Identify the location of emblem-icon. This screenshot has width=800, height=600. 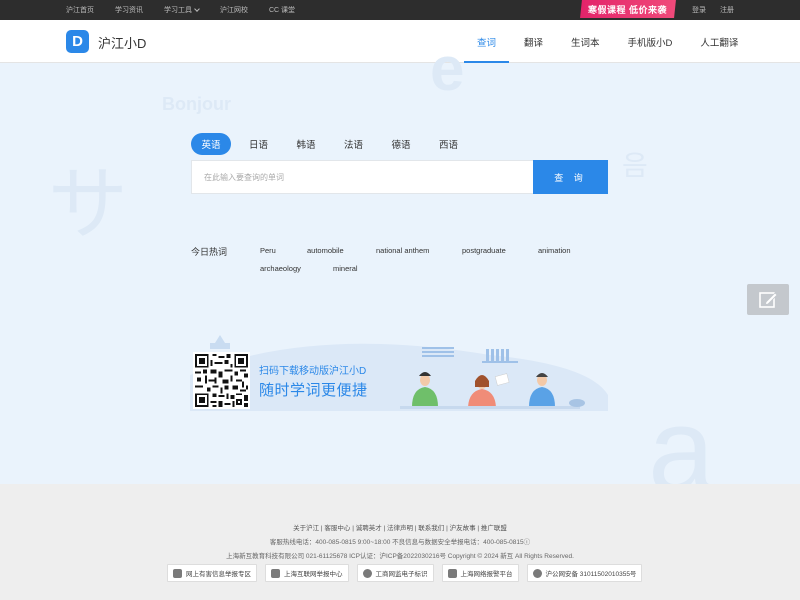
(367, 573).